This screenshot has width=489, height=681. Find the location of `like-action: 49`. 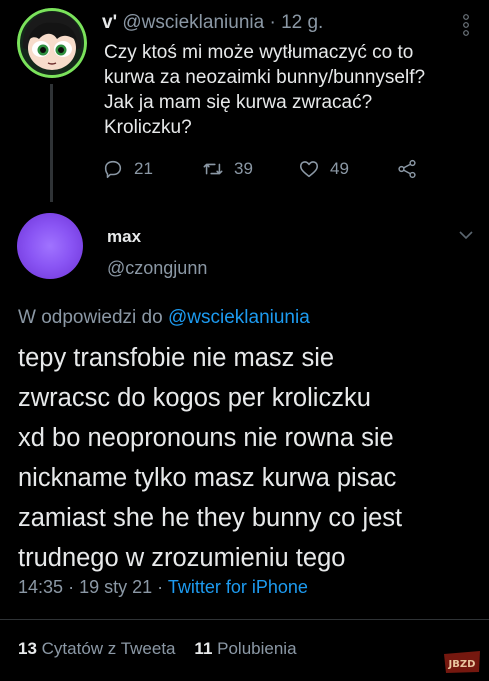

like-action: 49 is located at coordinates (323, 169).